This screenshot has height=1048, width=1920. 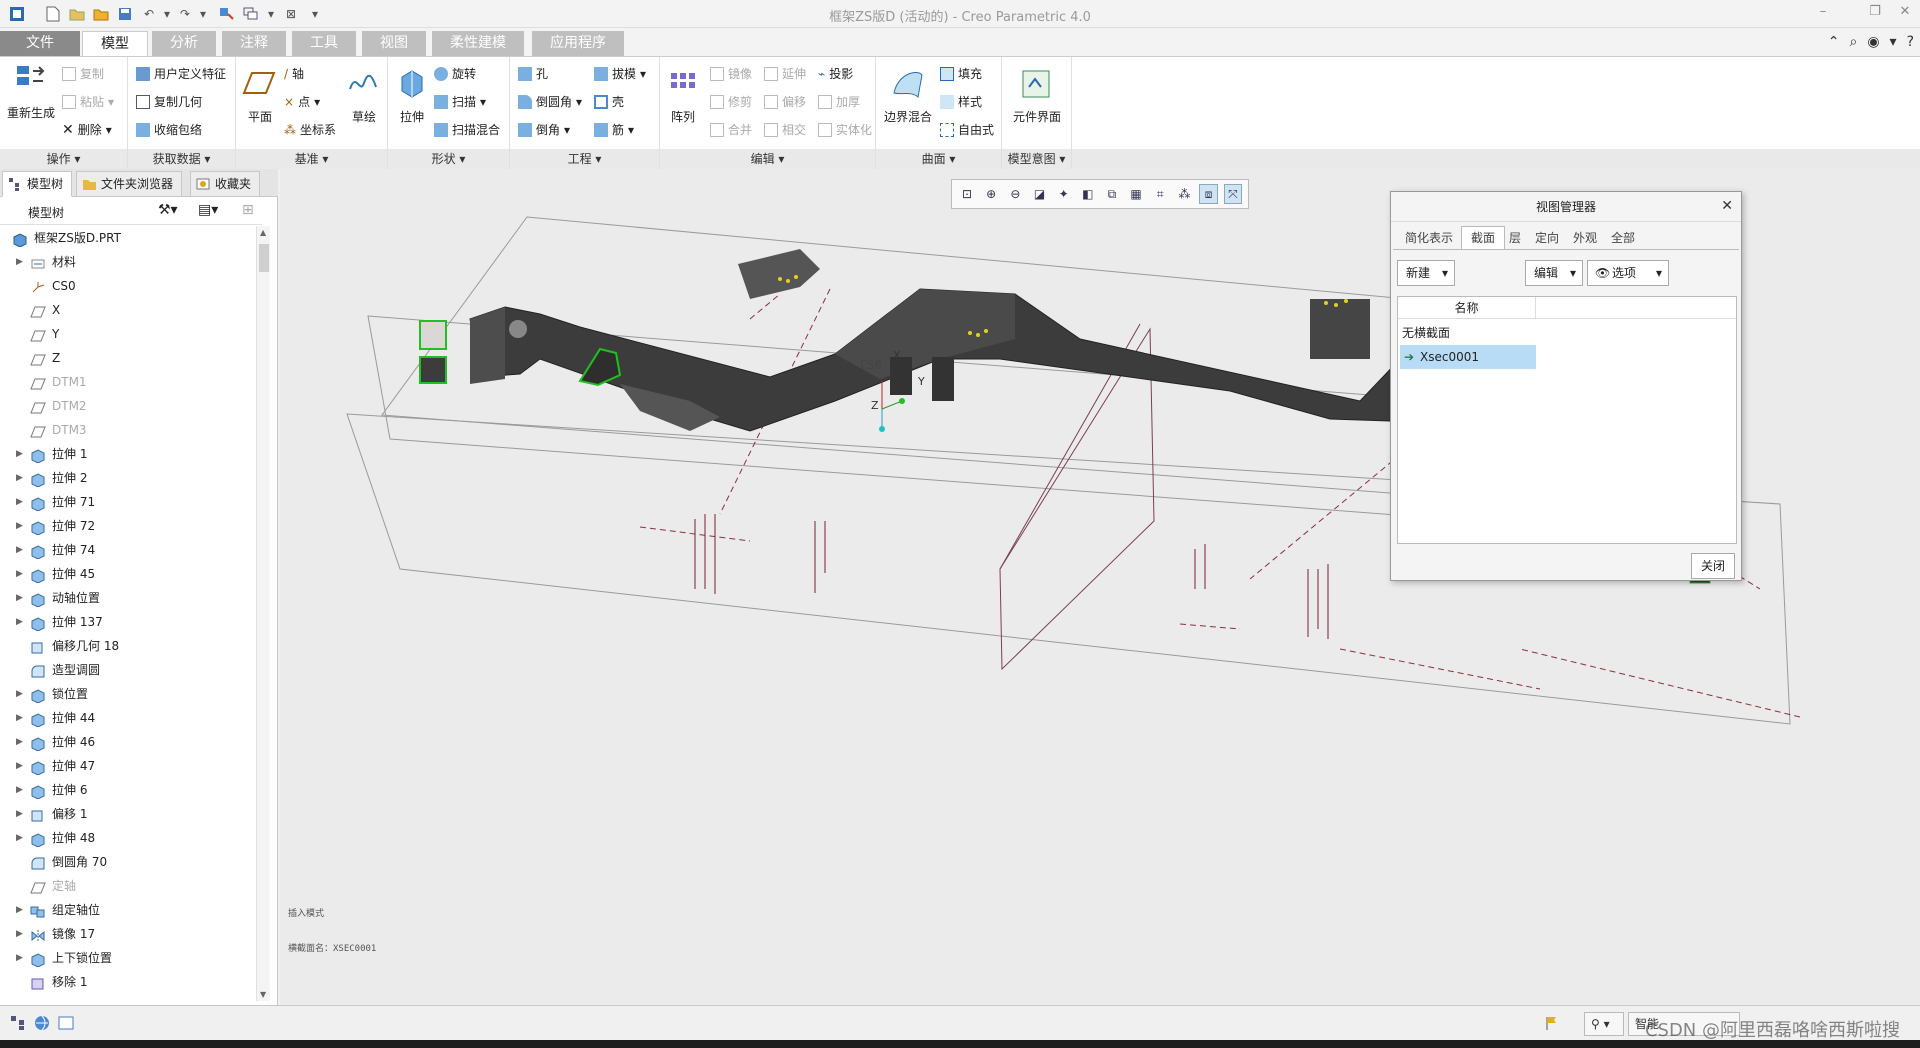 What do you see at coordinates (263, 232) in the screenshot?
I see `scroll-up-icon: ▲` at bounding box center [263, 232].